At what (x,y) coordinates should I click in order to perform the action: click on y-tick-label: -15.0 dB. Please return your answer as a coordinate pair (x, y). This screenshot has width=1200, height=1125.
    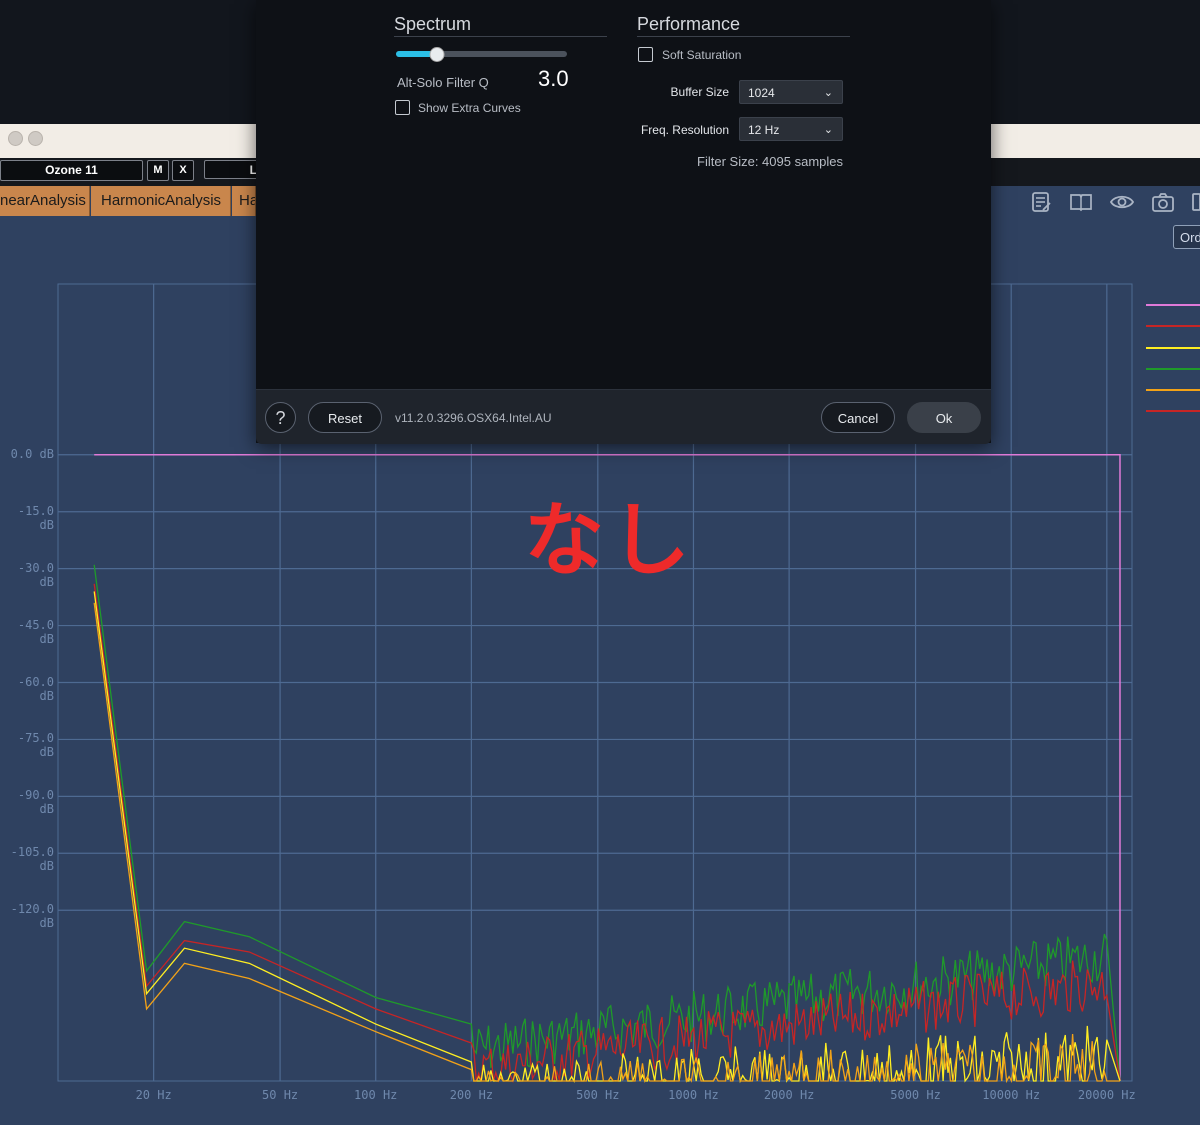
    Looking at the image, I should click on (35, 517).